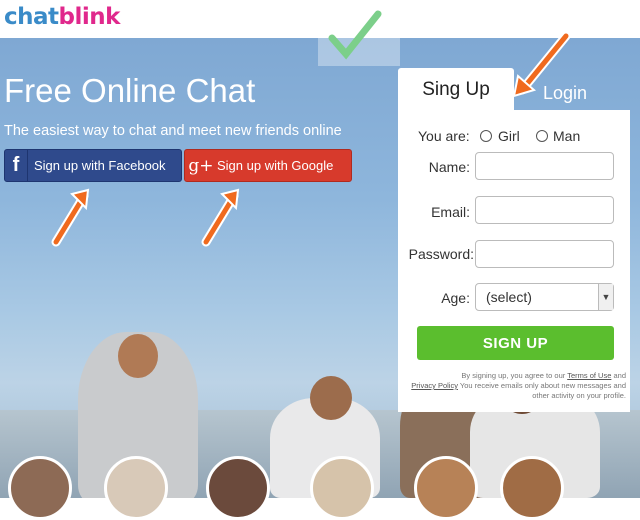 The width and height of the screenshot is (640, 520). Describe the element at coordinates (449, 167) in the screenshot. I see `name-label: Name:` at that location.